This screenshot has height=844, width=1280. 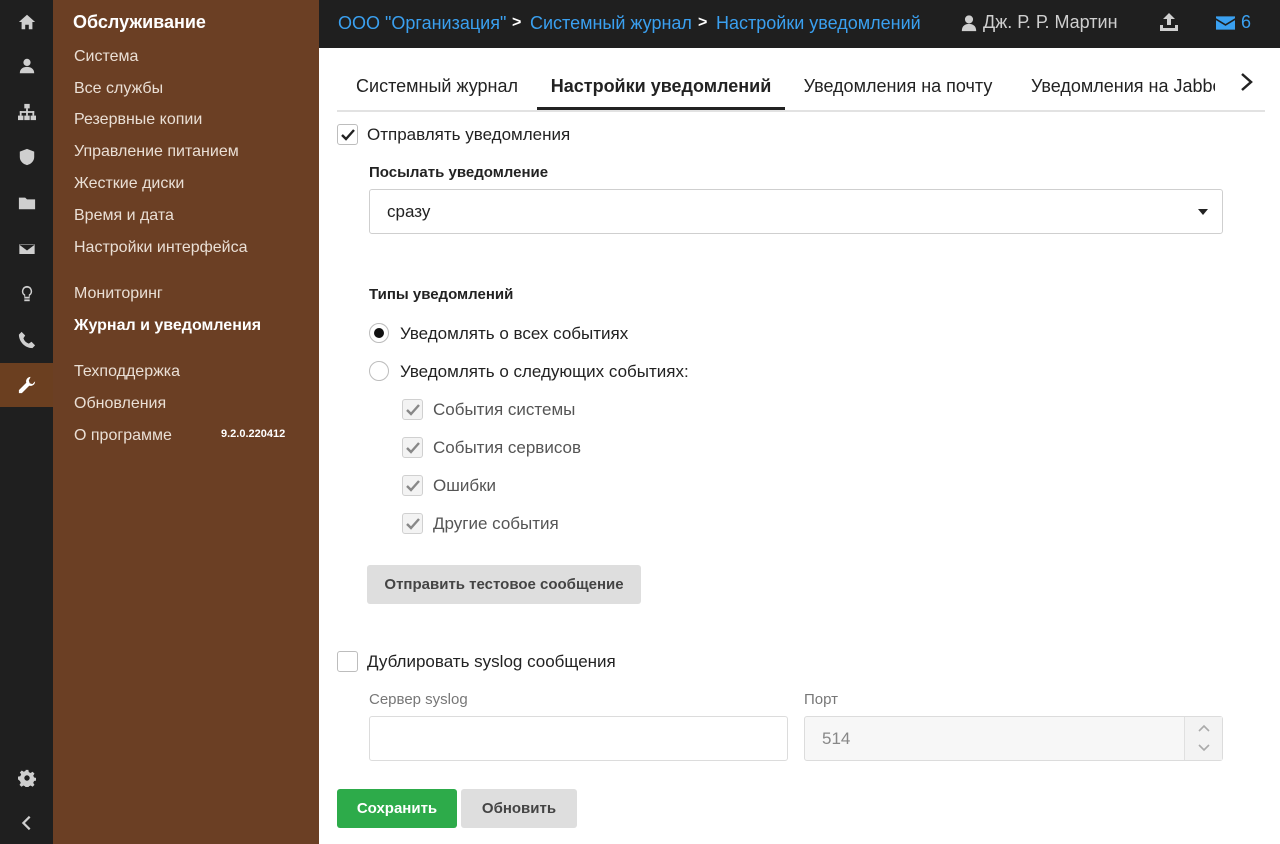 I want to click on user-name: Дж. Р. Р. Мартин, so click(x=1050, y=22).